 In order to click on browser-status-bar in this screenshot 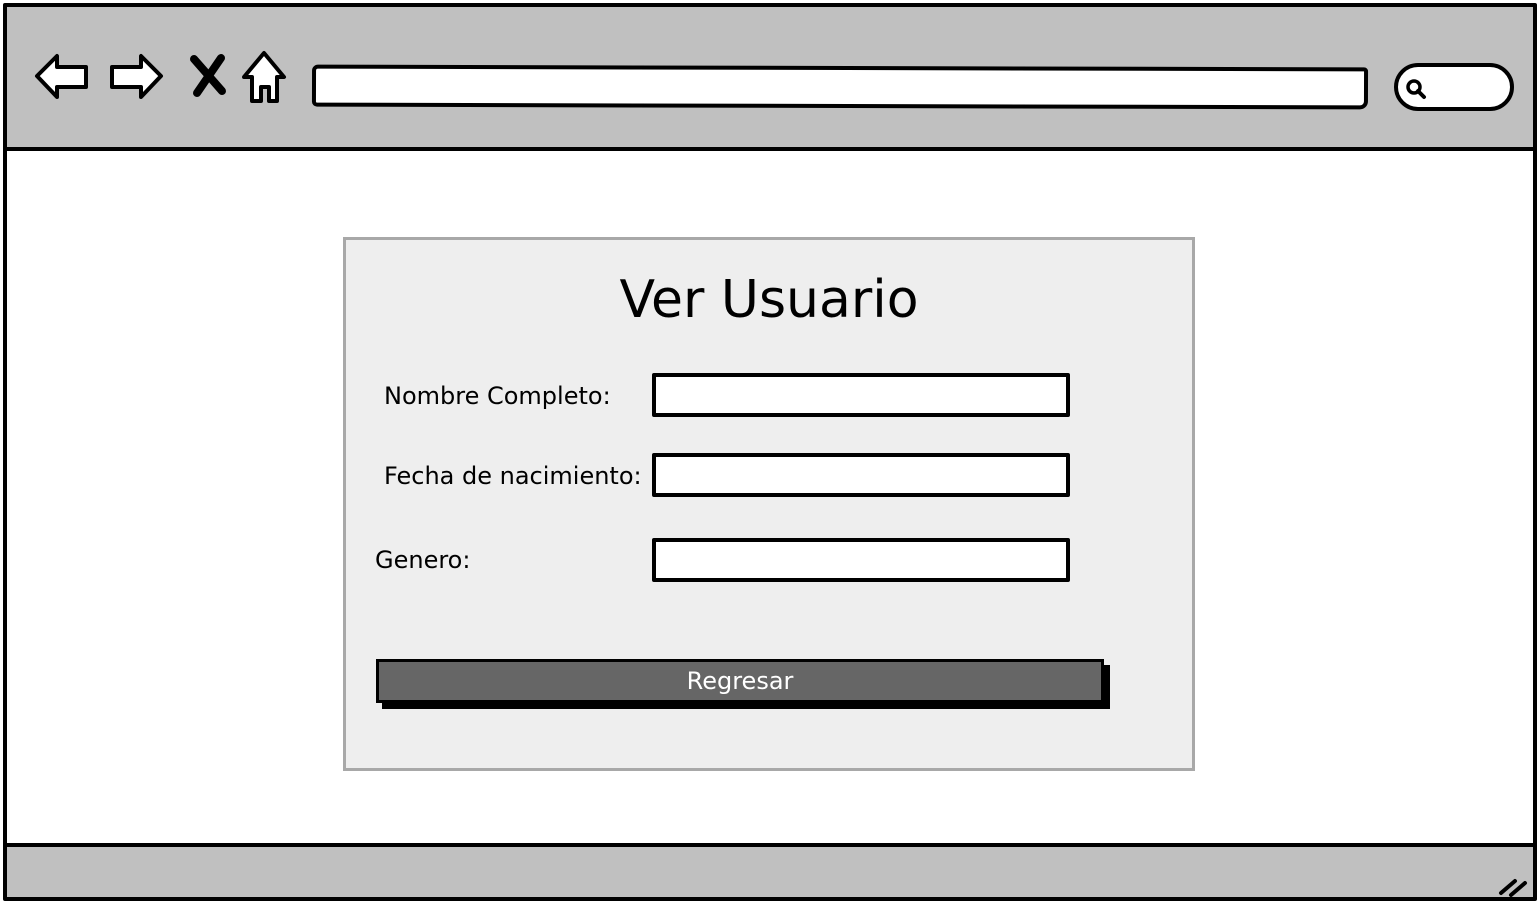, I will do `click(770, 870)`.